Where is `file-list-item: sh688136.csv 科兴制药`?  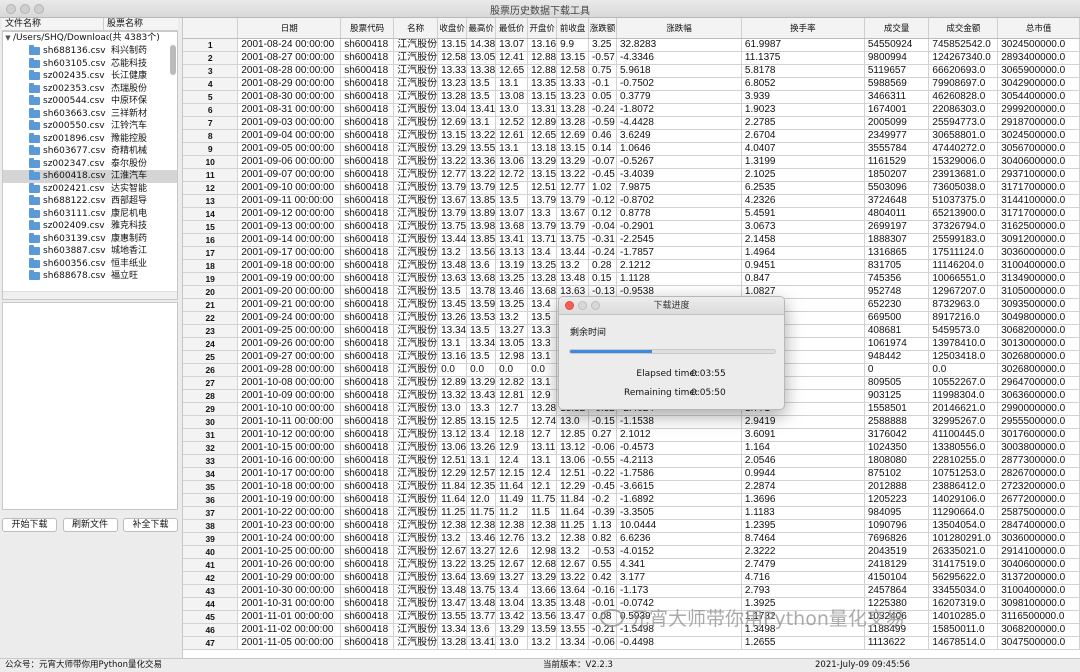 file-list-item: sh688136.csv 科兴制药 is located at coordinates (90, 51).